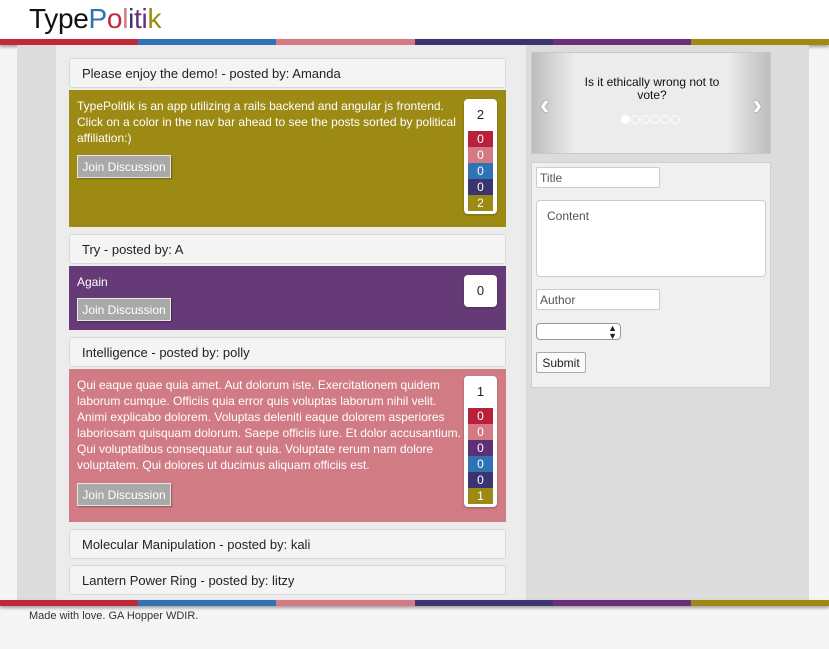  Describe the element at coordinates (651, 238) in the screenshot. I see `content-textarea` at that location.